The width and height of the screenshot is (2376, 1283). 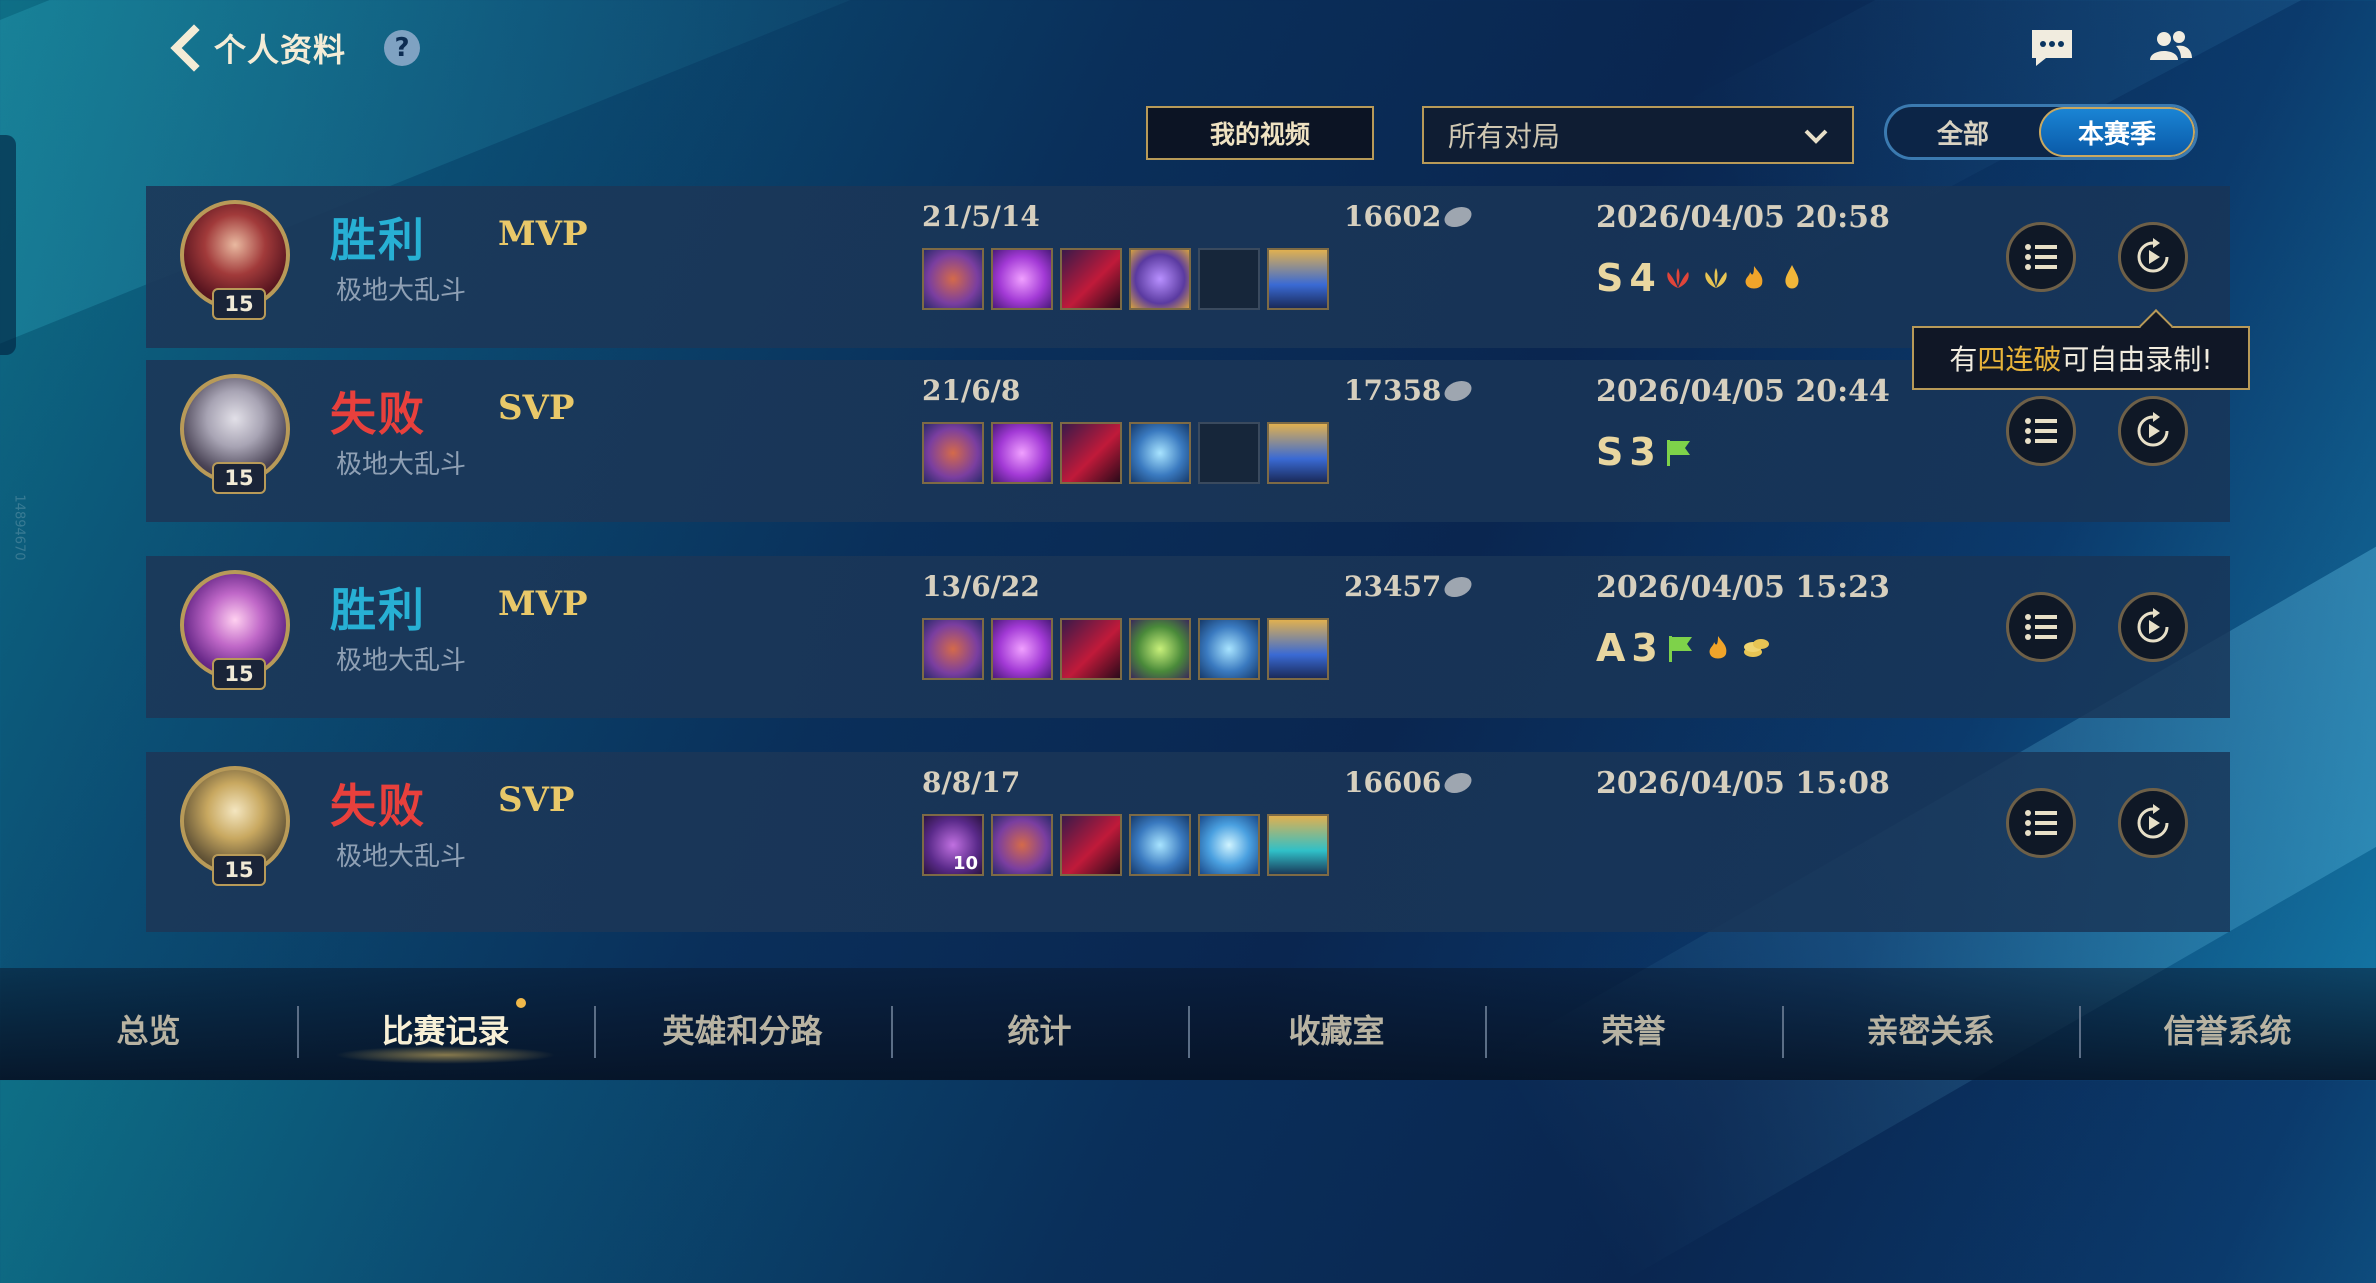 I want to click on chevron-left-icon, so click(x=185, y=48).